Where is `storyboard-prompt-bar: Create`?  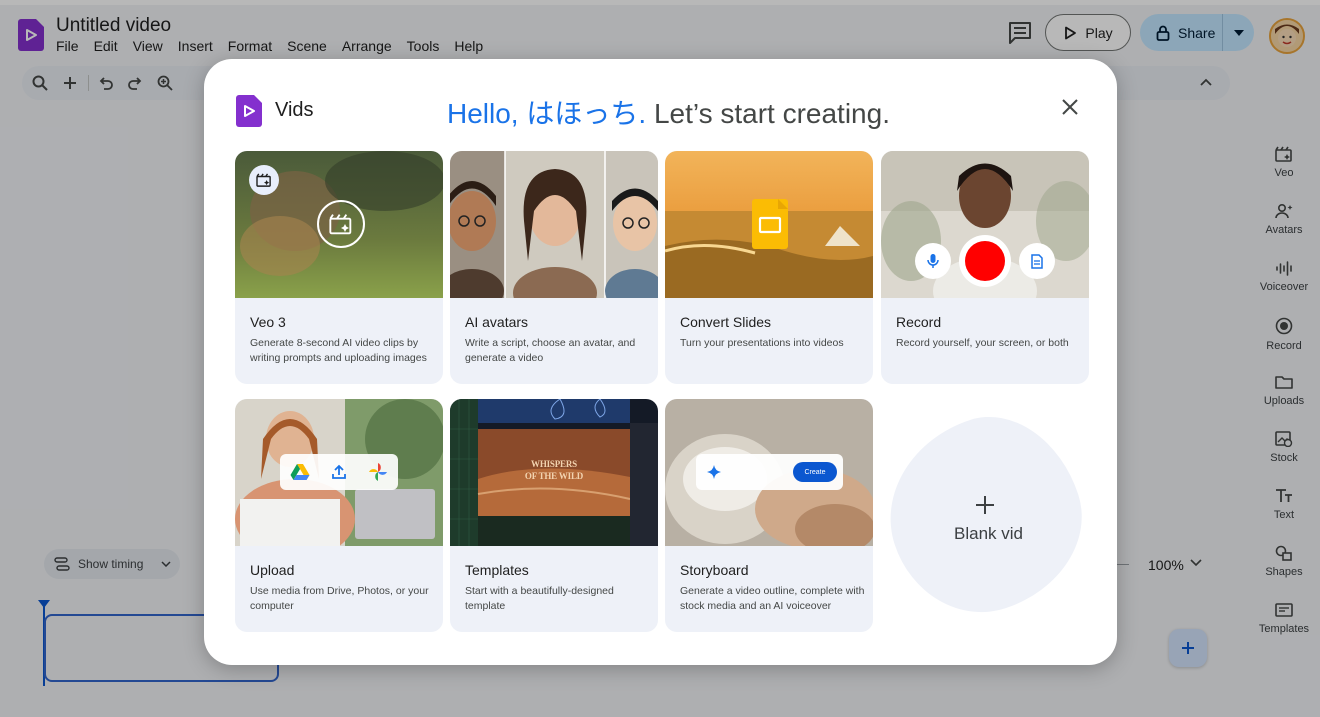 storyboard-prompt-bar: Create is located at coordinates (769, 472).